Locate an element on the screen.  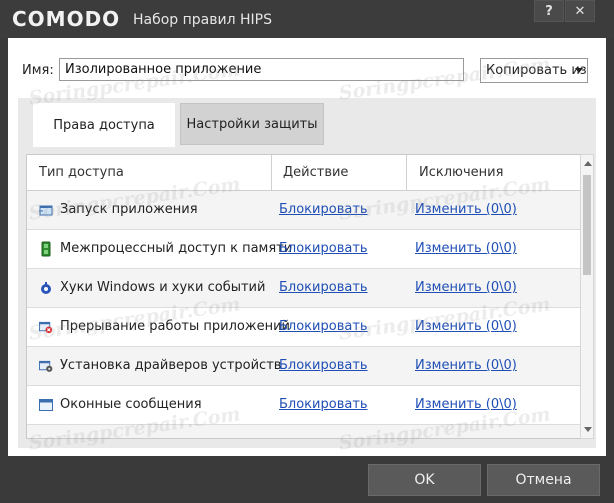
ok-button: OK is located at coordinates (424, 480).